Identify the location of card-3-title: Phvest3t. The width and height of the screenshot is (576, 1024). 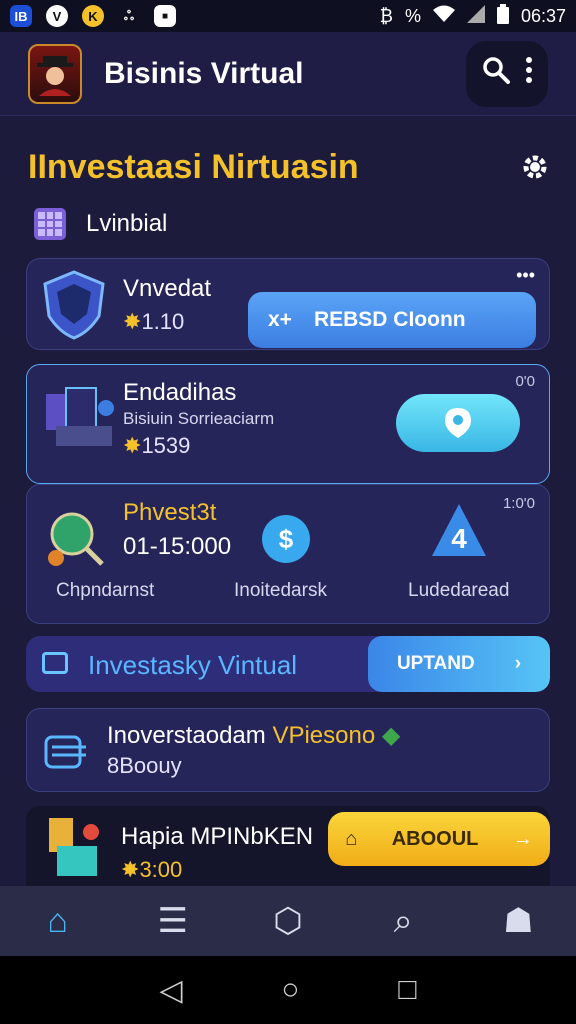
(170, 512).